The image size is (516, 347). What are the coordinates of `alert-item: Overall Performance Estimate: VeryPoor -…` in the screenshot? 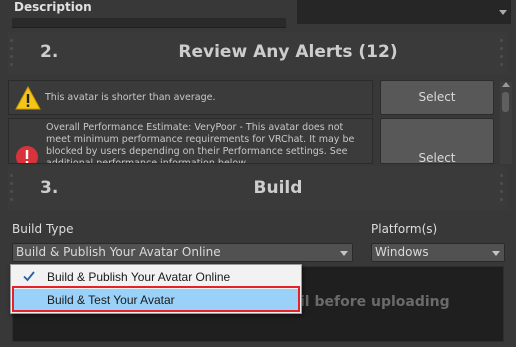 It's located at (190, 141).